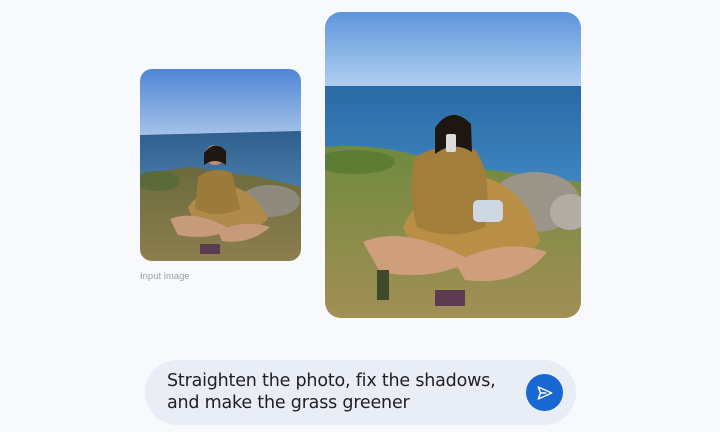  I want to click on prompt-line-1: Straighten the photo, fix the shadows,, so click(331, 381).